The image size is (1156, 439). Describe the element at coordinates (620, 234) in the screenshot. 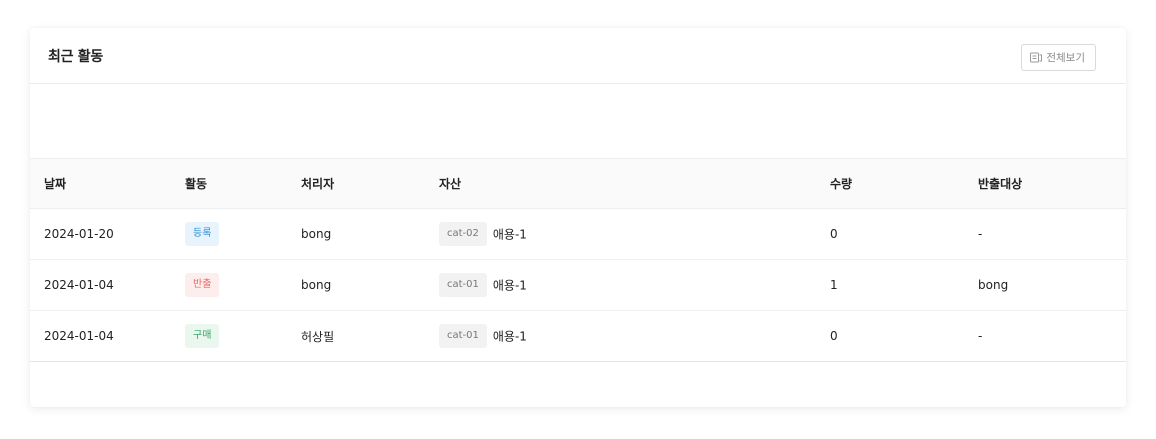

I see `cell-asset: cat-02 애용-1` at that location.